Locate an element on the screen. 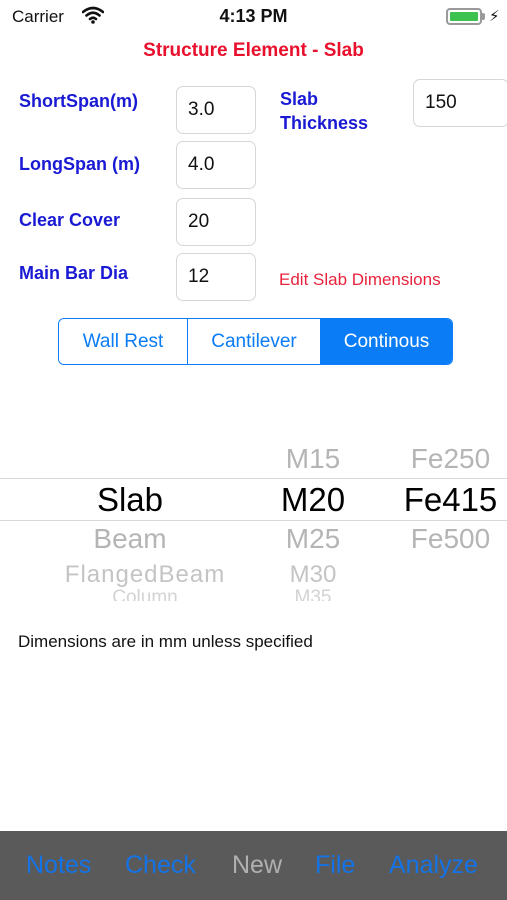  slab-thickness-input is located at coordinates (460, 103).